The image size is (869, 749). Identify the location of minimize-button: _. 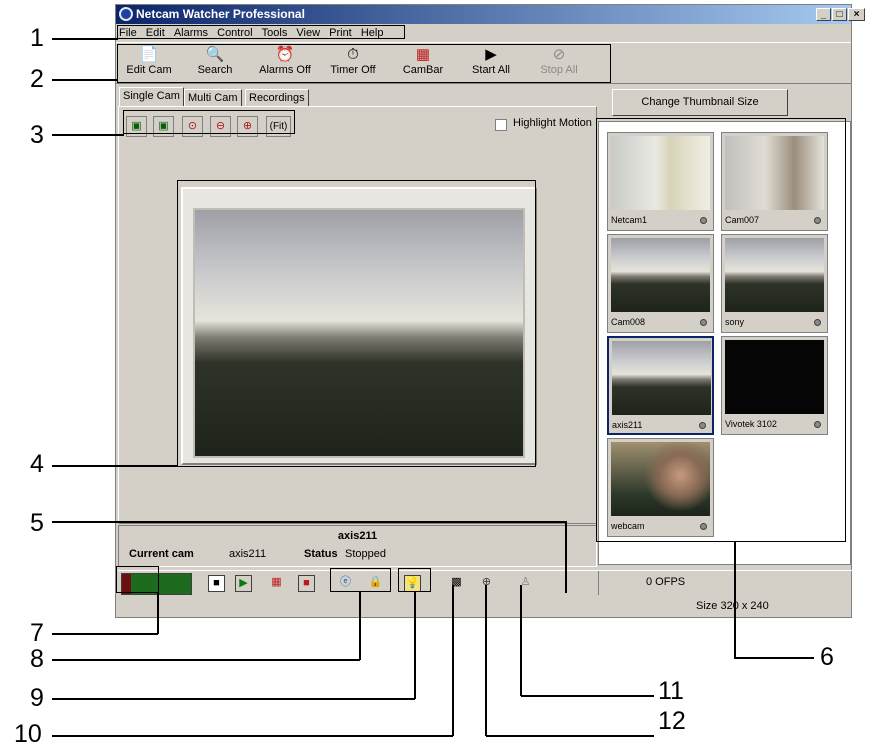
(823, 14).